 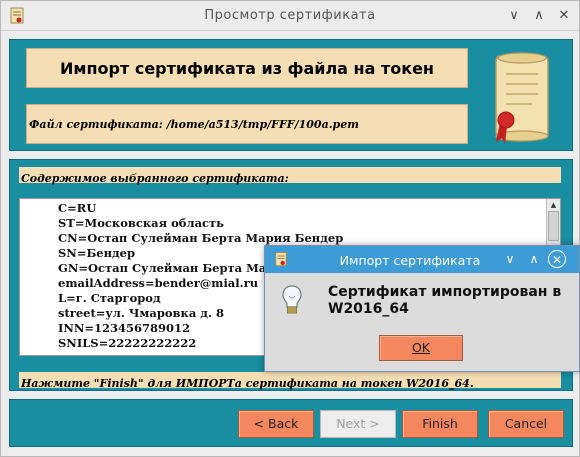 What do you see at coordinates (445, 300) in the screenshot?
I see `dialog-message: Сертификат импортирован в W2016_64` at bounding box center [445, 300].